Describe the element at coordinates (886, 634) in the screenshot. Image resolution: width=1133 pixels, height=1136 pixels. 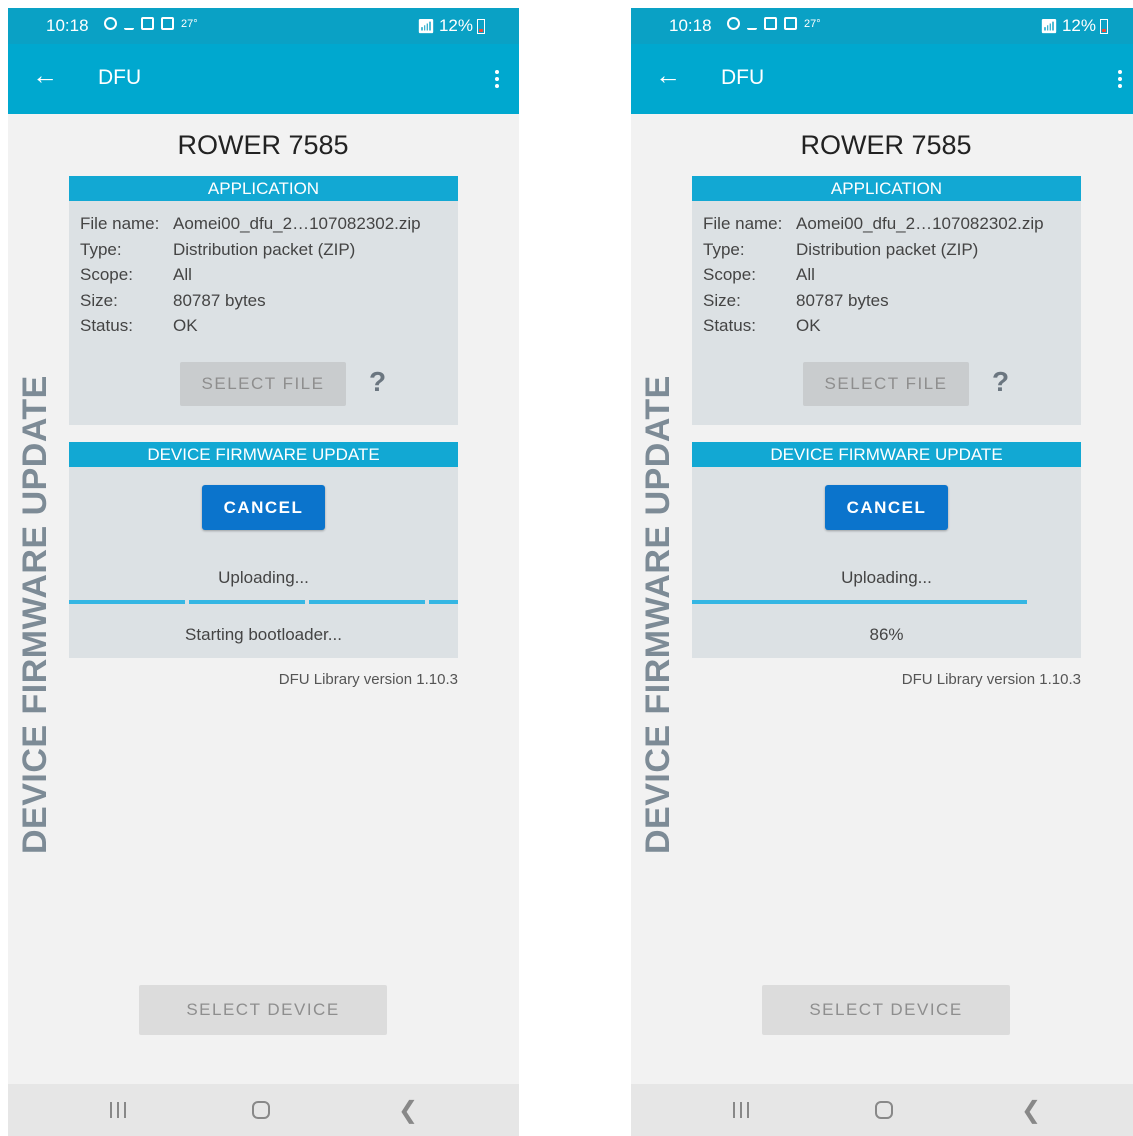
I see `dfu-status-text: 86%` at that location.